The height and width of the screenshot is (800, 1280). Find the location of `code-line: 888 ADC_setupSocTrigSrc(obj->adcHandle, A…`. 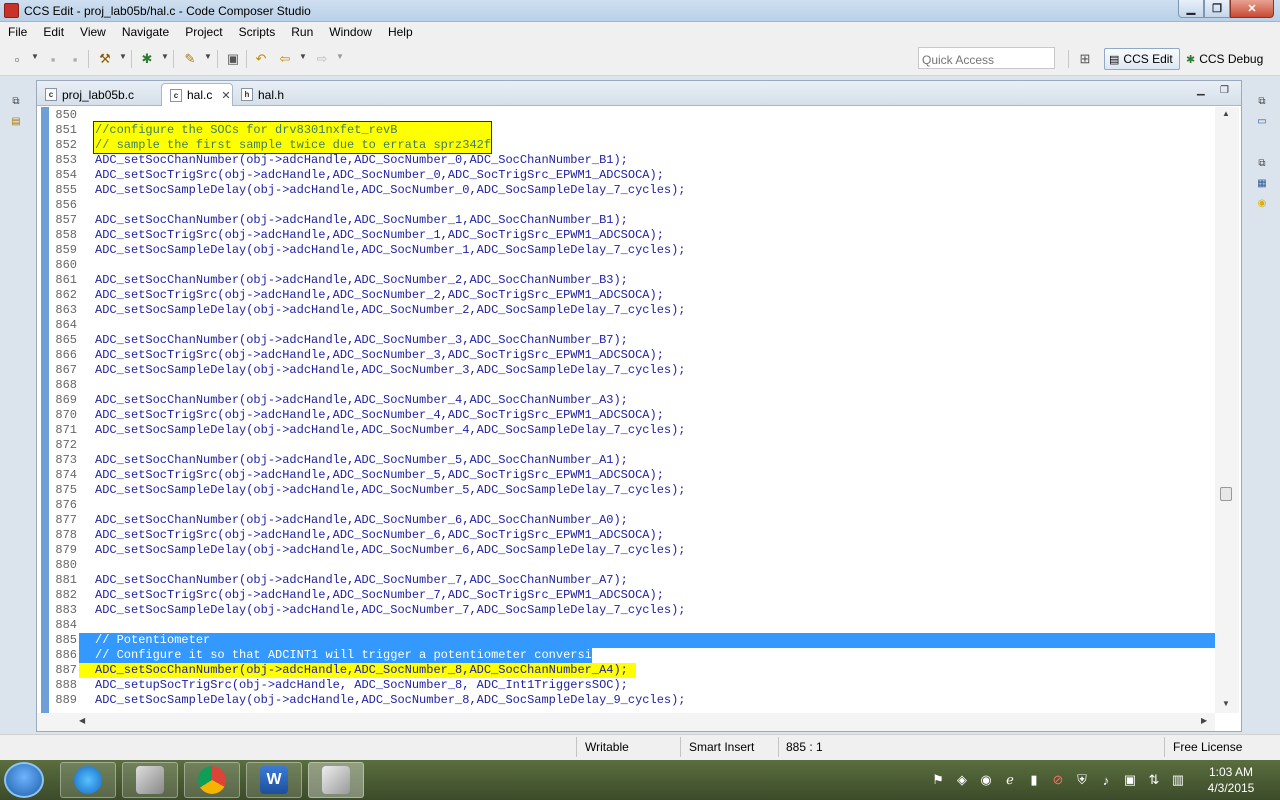

code-line: 888 ADC_setupSocTrigSrc(obj->adcHandle, A… is located at coordinates (626, 685).